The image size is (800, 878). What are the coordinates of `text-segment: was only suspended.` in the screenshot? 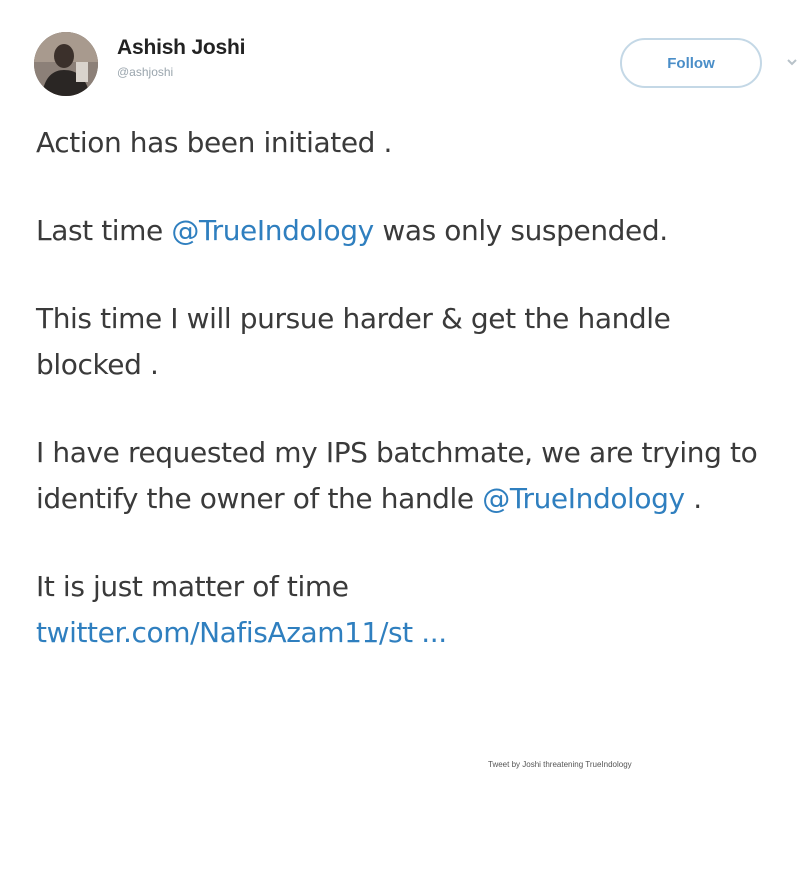 It's located at (520, 230).